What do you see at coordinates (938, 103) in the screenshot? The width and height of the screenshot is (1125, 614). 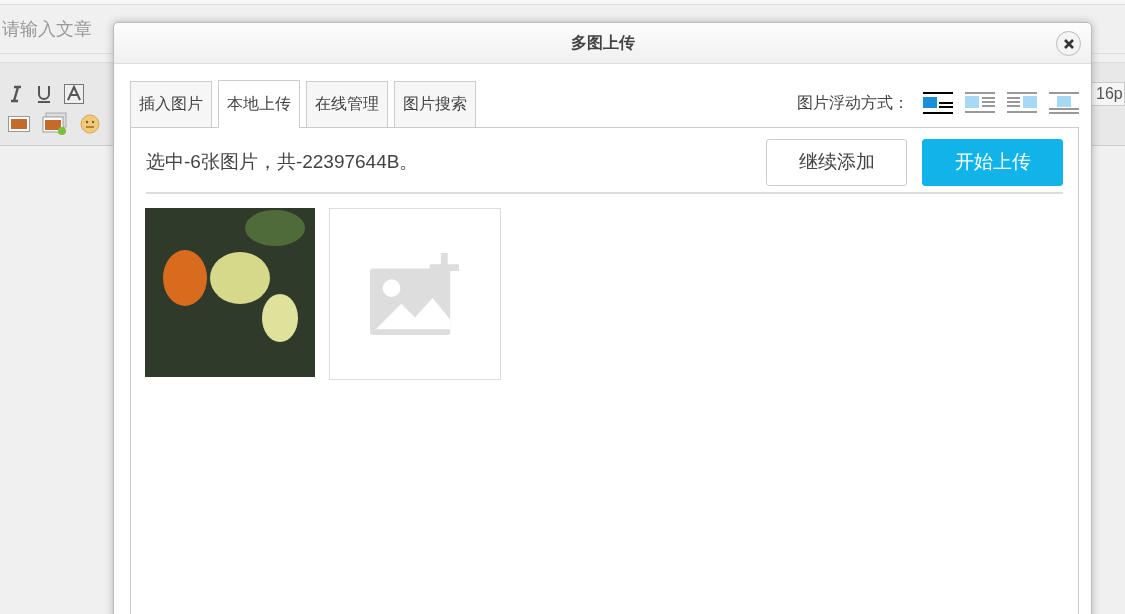 I see `float-none-icon` at bounding box center [938, 103].